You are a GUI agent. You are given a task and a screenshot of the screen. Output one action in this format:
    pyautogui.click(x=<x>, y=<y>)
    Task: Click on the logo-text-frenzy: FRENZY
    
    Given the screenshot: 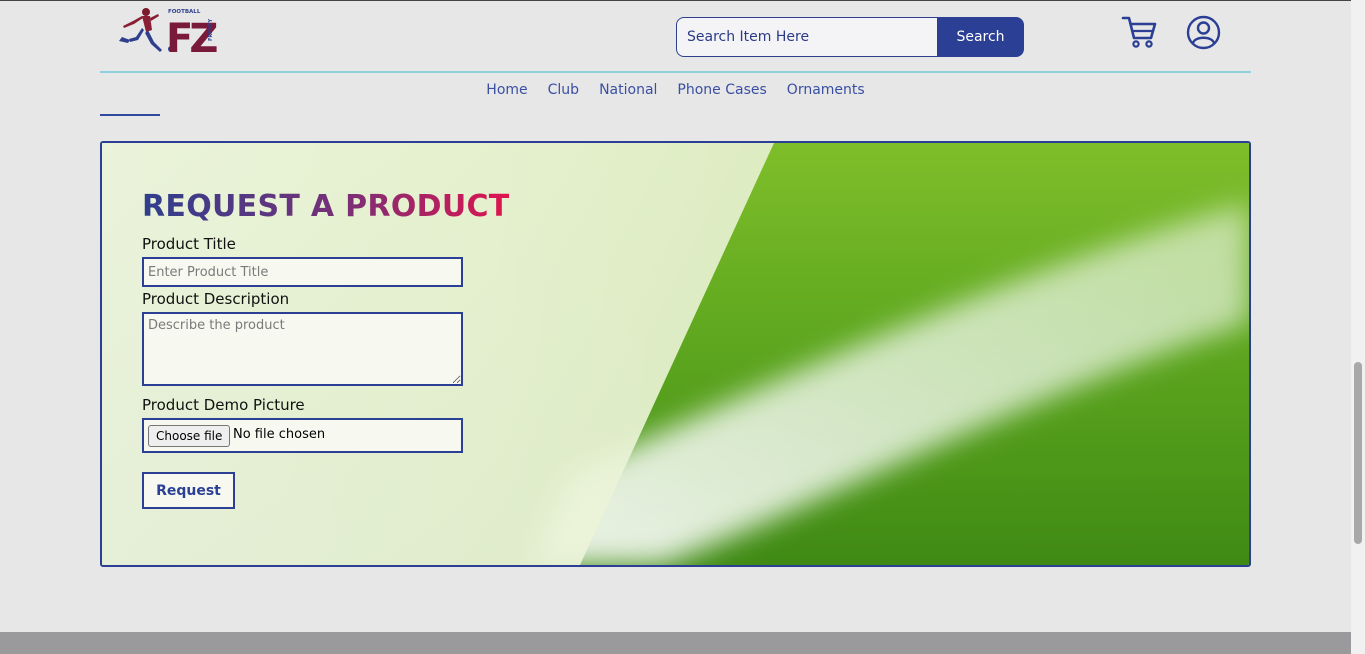 What is the action you would take?
    pyautogui.click(x=211, y=30)
    